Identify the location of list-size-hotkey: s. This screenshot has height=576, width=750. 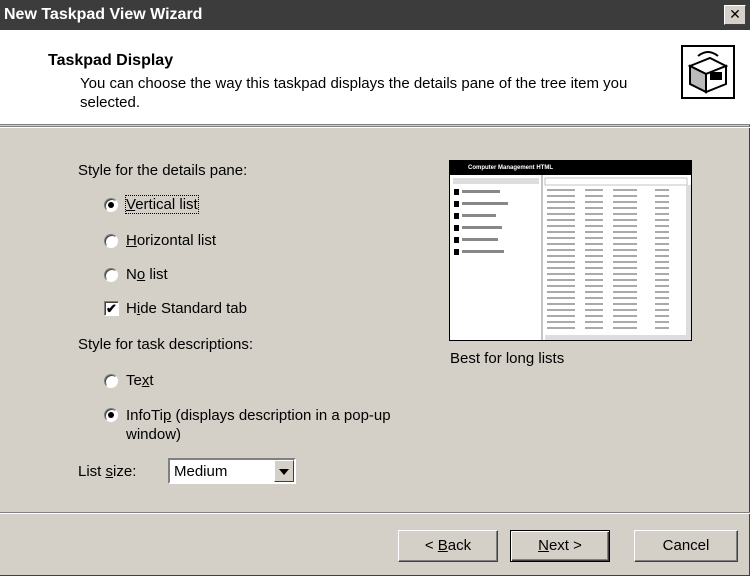
(109, 471).